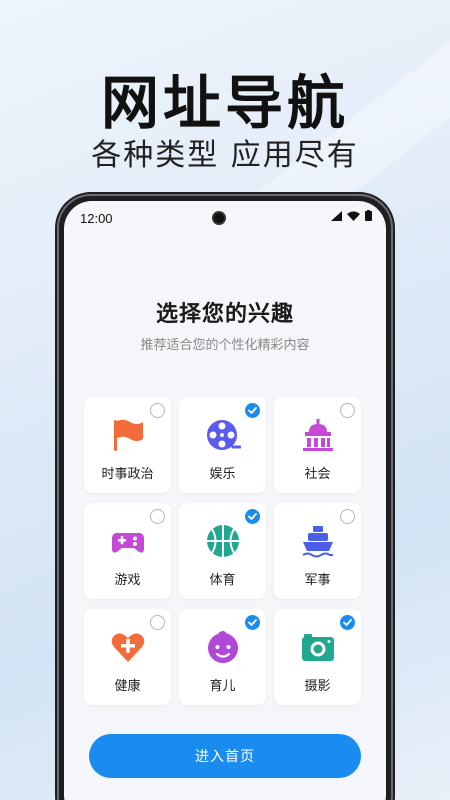 The image size is (450, 800). I want to click on interest-label: 时事政治, so click(127, 474).